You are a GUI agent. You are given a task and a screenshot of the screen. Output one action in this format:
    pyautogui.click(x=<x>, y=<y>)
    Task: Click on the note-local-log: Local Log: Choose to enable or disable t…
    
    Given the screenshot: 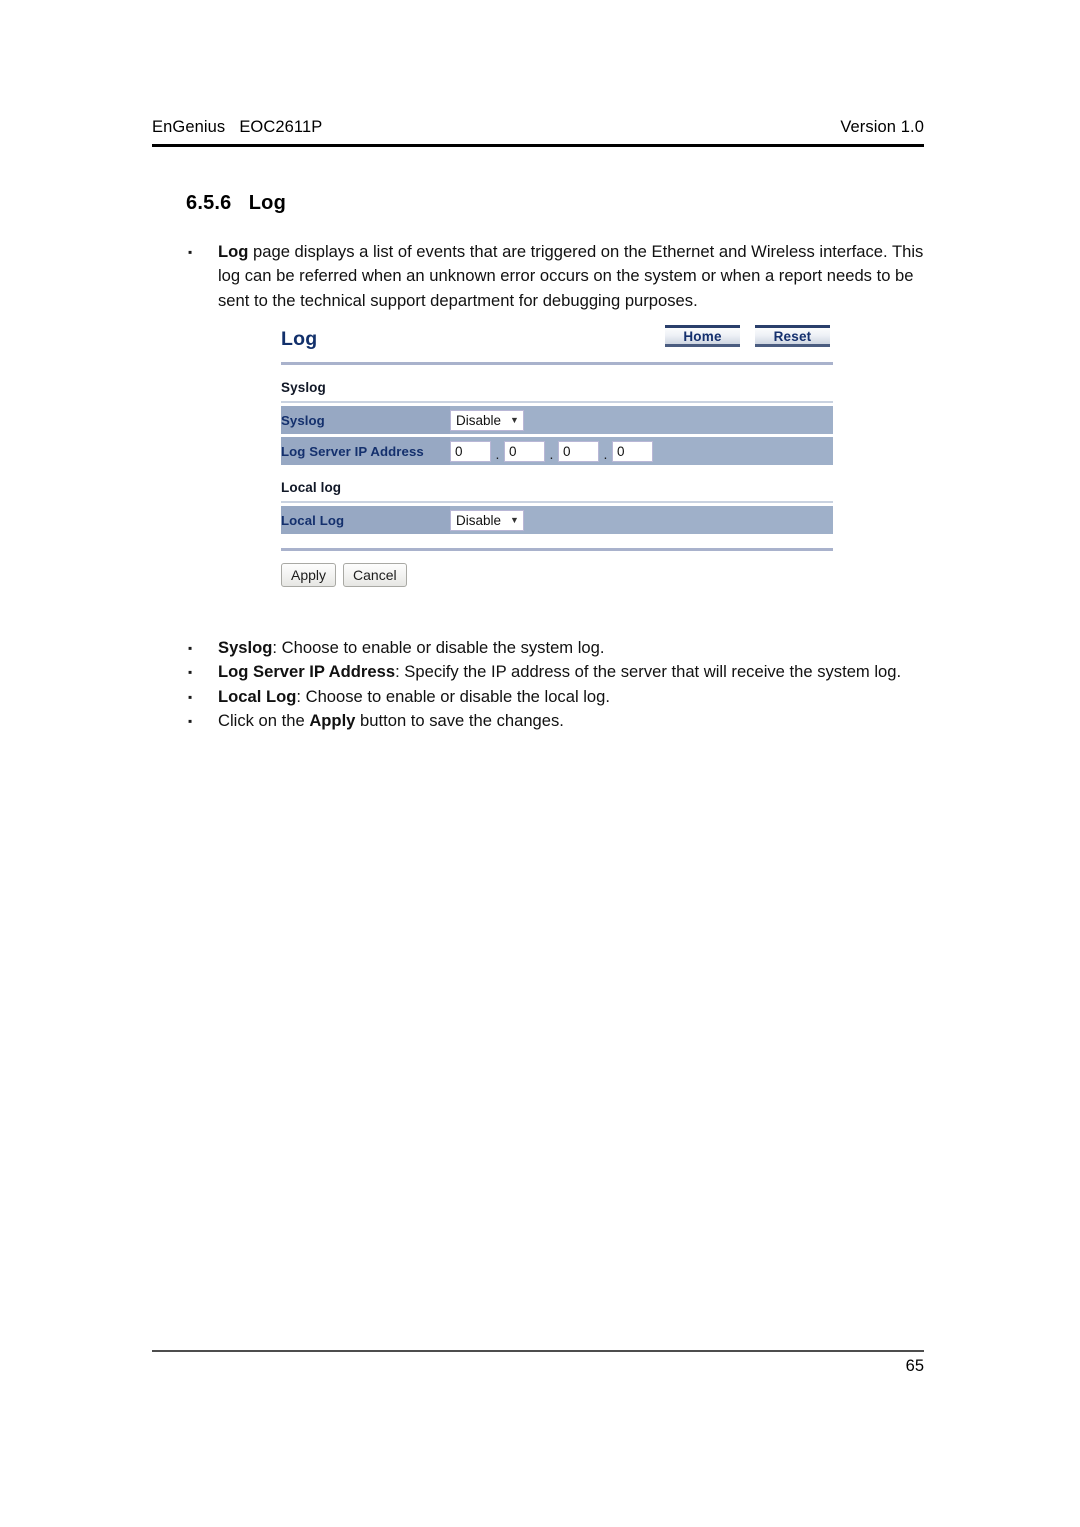 What is the action you would take?
    pyautogui.click(x=577, y=697)
    